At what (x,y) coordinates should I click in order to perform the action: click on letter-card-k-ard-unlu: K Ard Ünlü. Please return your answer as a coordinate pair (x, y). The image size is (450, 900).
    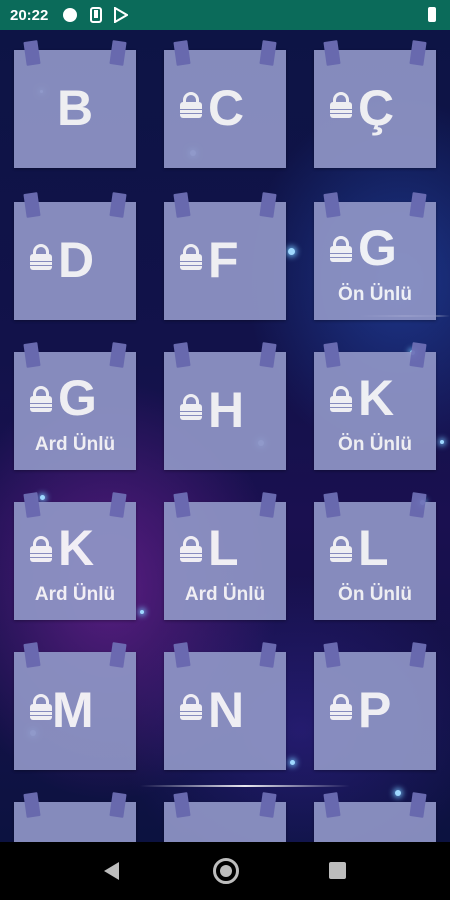
    Looking at the image, I should click on (75, 556).